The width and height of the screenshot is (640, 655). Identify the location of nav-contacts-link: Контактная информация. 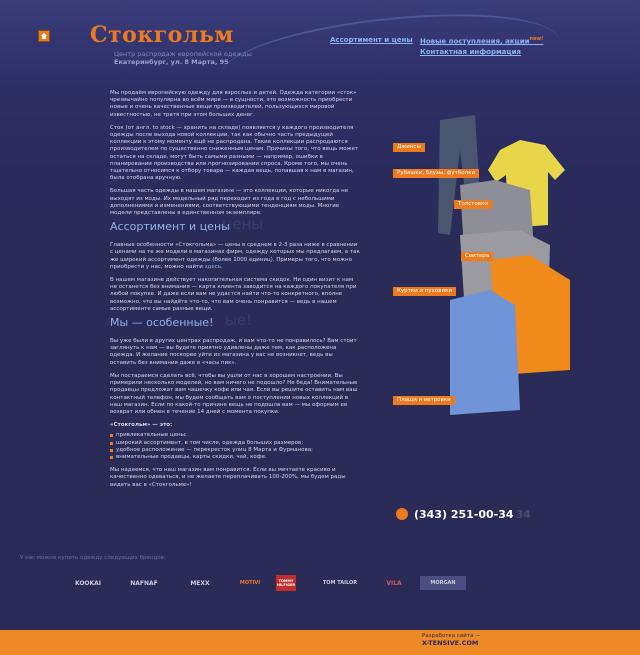
(470, 52).